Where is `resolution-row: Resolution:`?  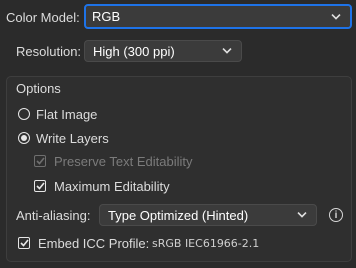 resolution-row: Resolution: is located at coordinates (48, 51).